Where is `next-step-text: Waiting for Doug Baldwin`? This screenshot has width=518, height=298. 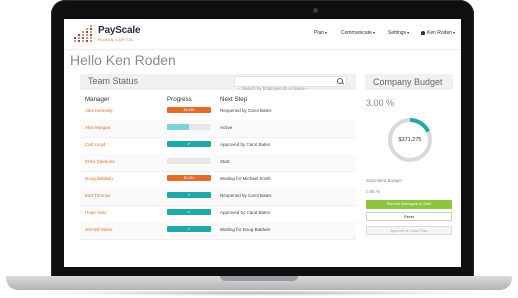
next-step-text: Waiting for Doug Baldwin is located at coordinates (245, 229).